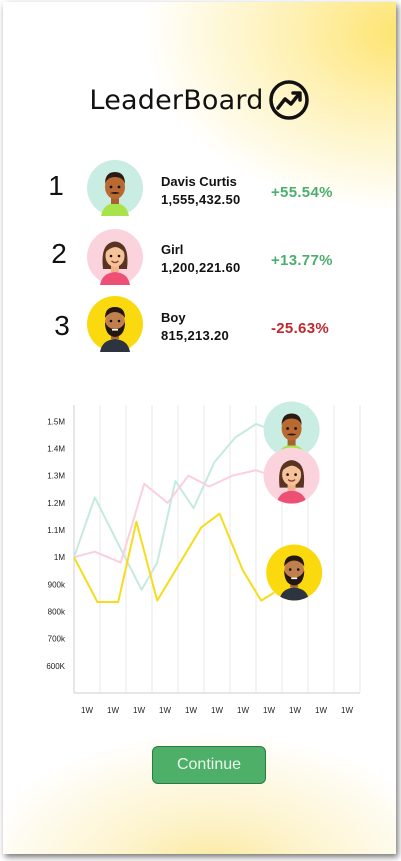 The width and height of the screenshot is (401, 861). Describe the element at coordinates (201, 267) in the screenshot. I see `leader-amount: 1,200,221.60` at that location.